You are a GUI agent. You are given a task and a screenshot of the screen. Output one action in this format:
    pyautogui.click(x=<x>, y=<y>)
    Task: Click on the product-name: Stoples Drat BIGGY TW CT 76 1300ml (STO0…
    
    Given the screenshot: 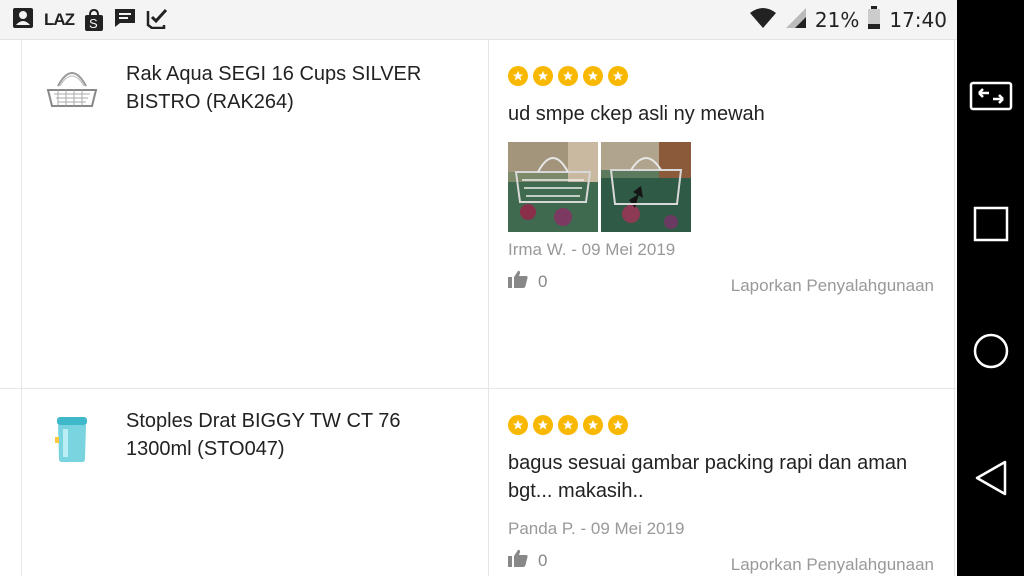 What is the action you would take?
    pyautogui.click(x=296, y=435)
    